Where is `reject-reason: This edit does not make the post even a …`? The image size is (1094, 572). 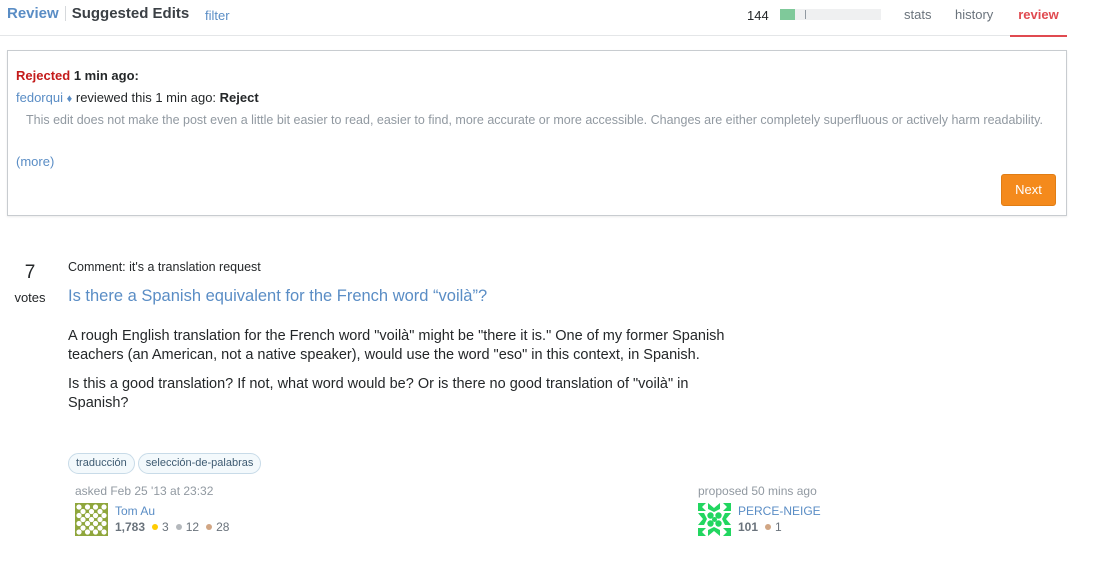
reject-reason: This edit does not make the post even a … is located at coordinates (534, 120).